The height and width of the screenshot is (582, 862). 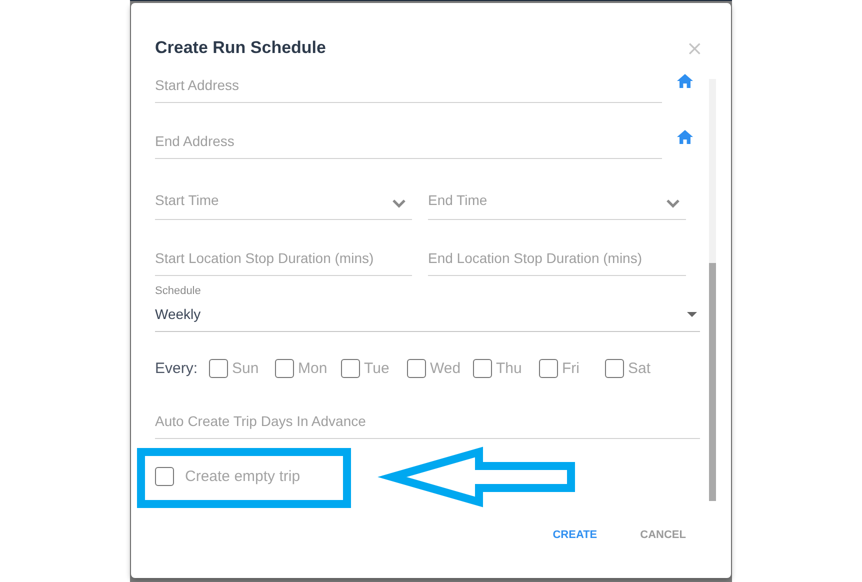 What do you see at coordinates (313, 368) in the screenshot?
I see `day-label: Mon` at bounding box center [313, 368].